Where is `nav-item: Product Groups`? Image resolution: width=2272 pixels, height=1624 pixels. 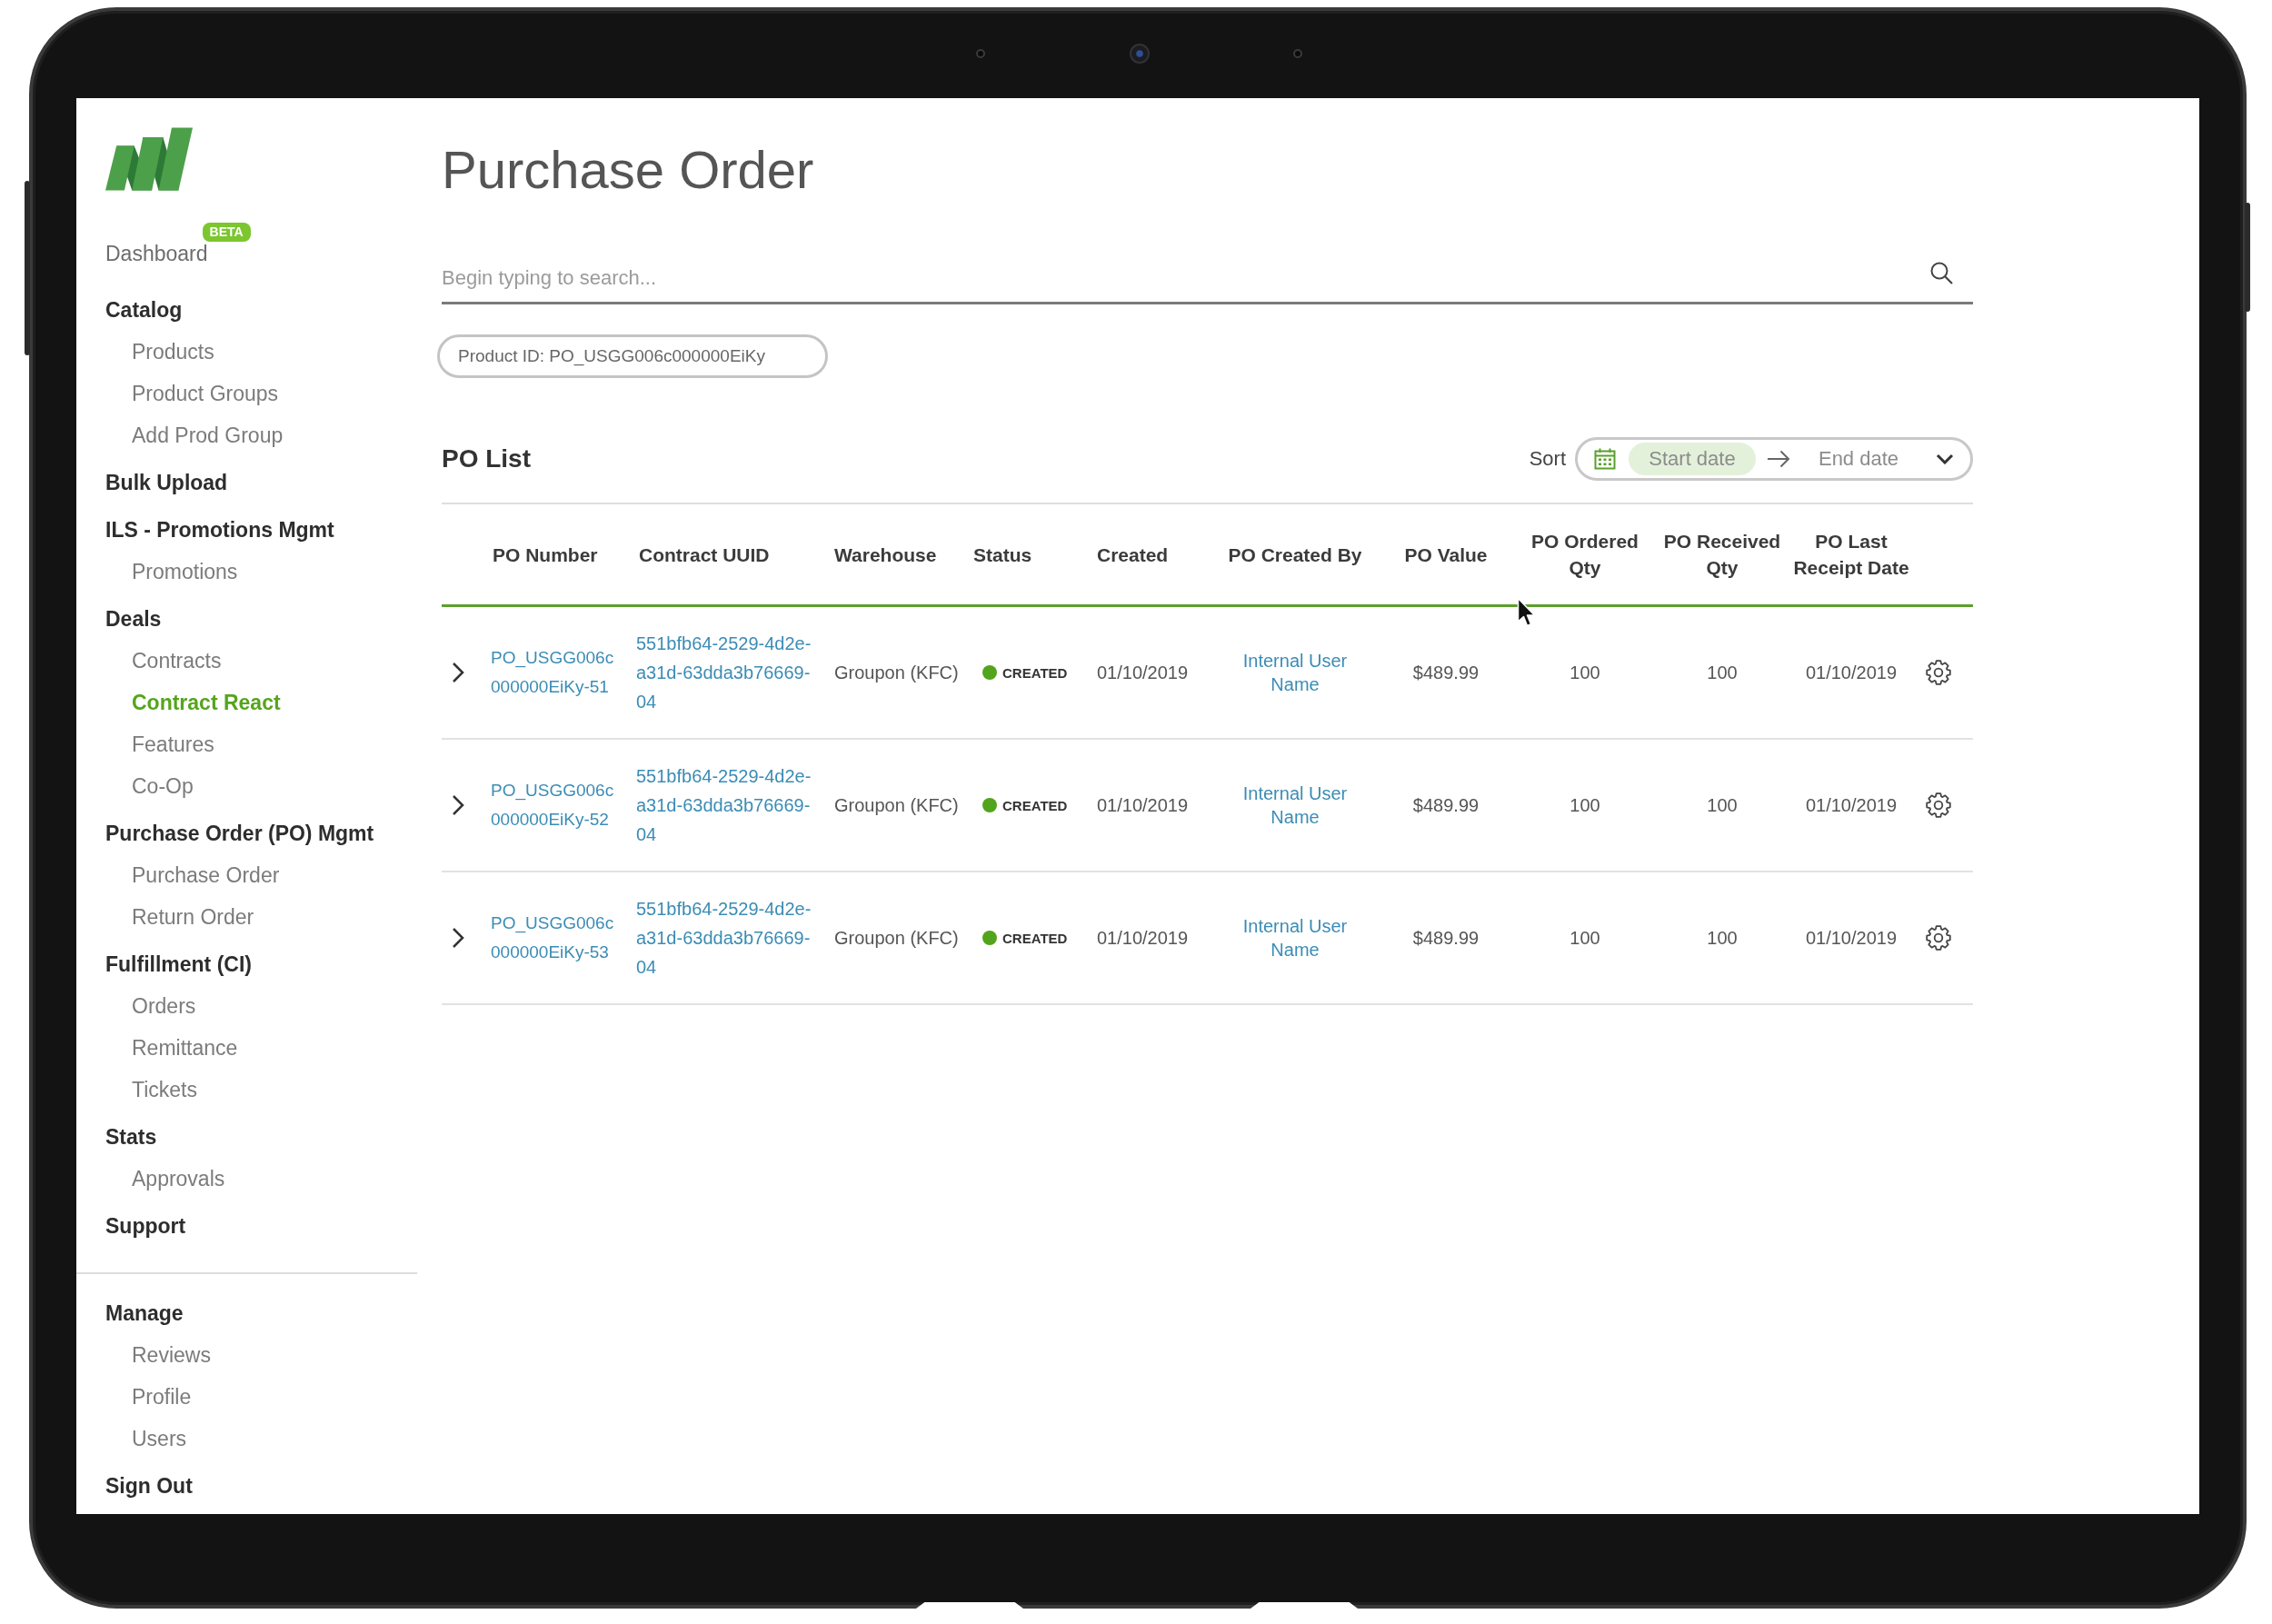
nav-item: Product Groups is located at coordinates (205, 393).